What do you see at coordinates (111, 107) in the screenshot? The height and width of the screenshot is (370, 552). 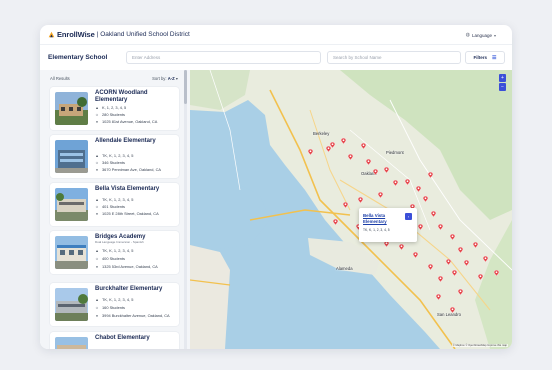 I see `grades-row: ▲ K, 1, 2, 3, 4, 5` at bounding box center [111, 107].